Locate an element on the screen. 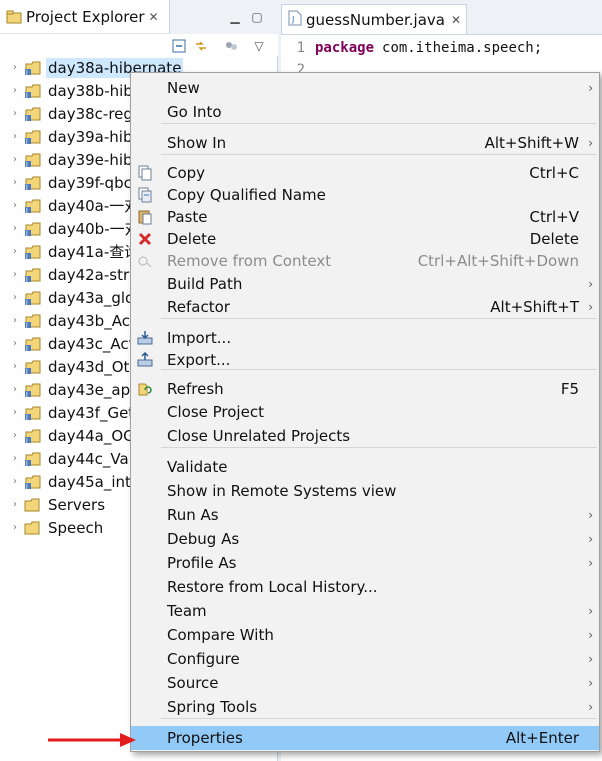 This screenshot has width=602, height=761. menu-item-label: Close Project is located at coordinates (215, 412).